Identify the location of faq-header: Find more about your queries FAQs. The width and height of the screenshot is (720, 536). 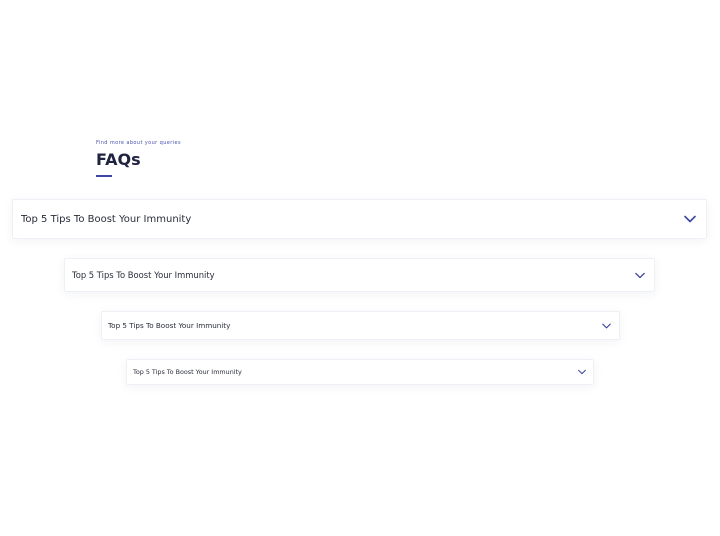
(138, 158).